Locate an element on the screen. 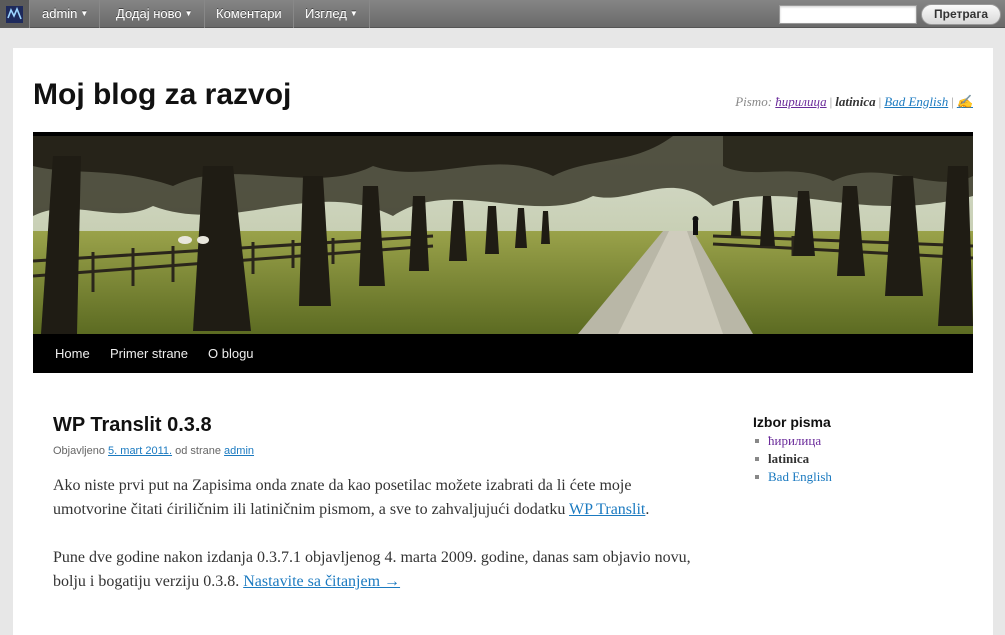 The width and height of the screenshot is (1005, 635). wp-translit-link: WP Translit is located at coordinates (607, 509).